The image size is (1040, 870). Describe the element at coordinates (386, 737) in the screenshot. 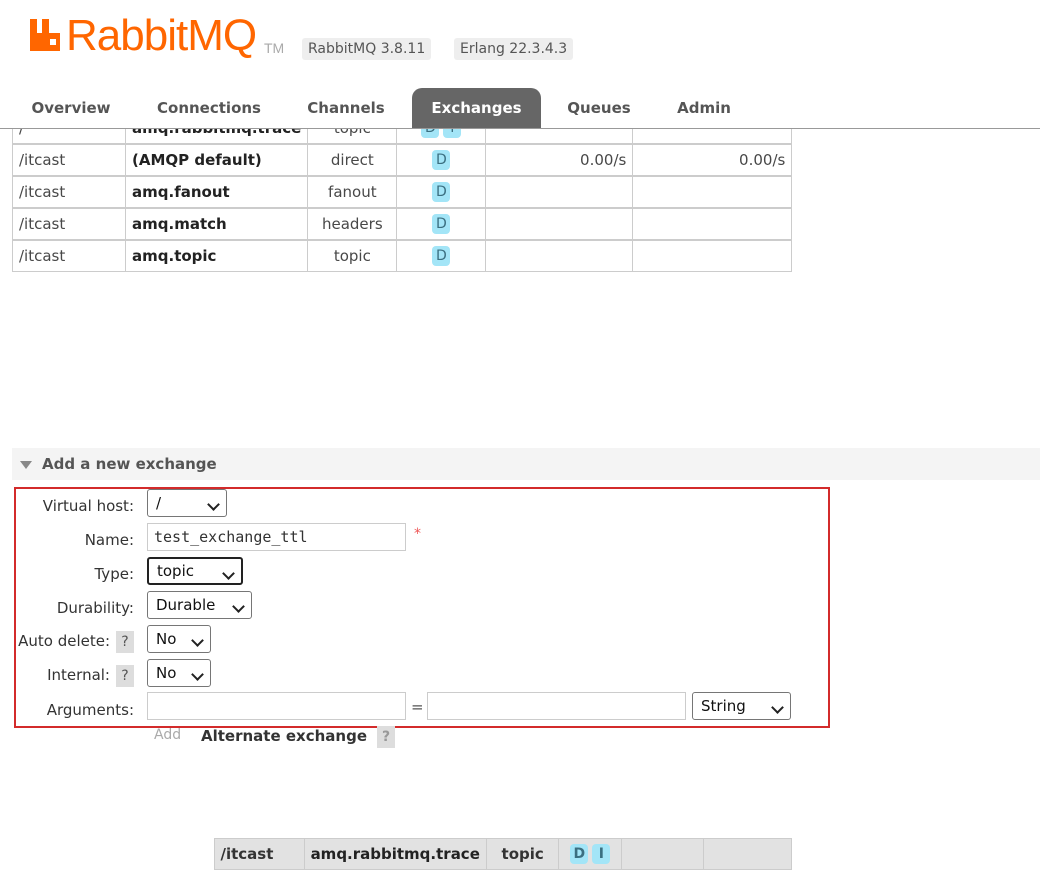

I see `alternate-exchange-help-button: ?` at that location.